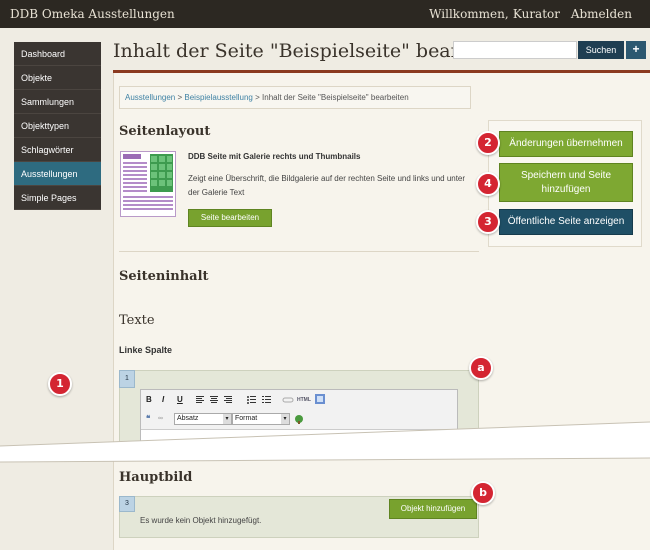  Describe the element at coordinates (288, 400) in the screenshot. I see `link-icon` at that location.